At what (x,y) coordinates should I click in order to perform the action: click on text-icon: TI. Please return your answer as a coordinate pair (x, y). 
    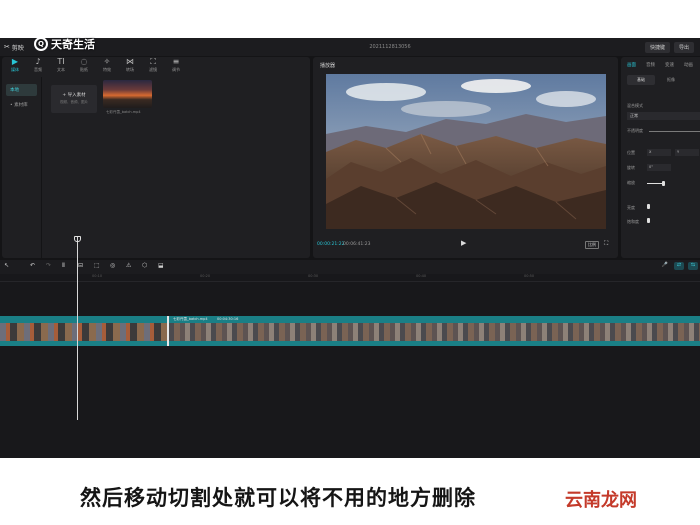
    Looking at the image, I should click on (61, 61).